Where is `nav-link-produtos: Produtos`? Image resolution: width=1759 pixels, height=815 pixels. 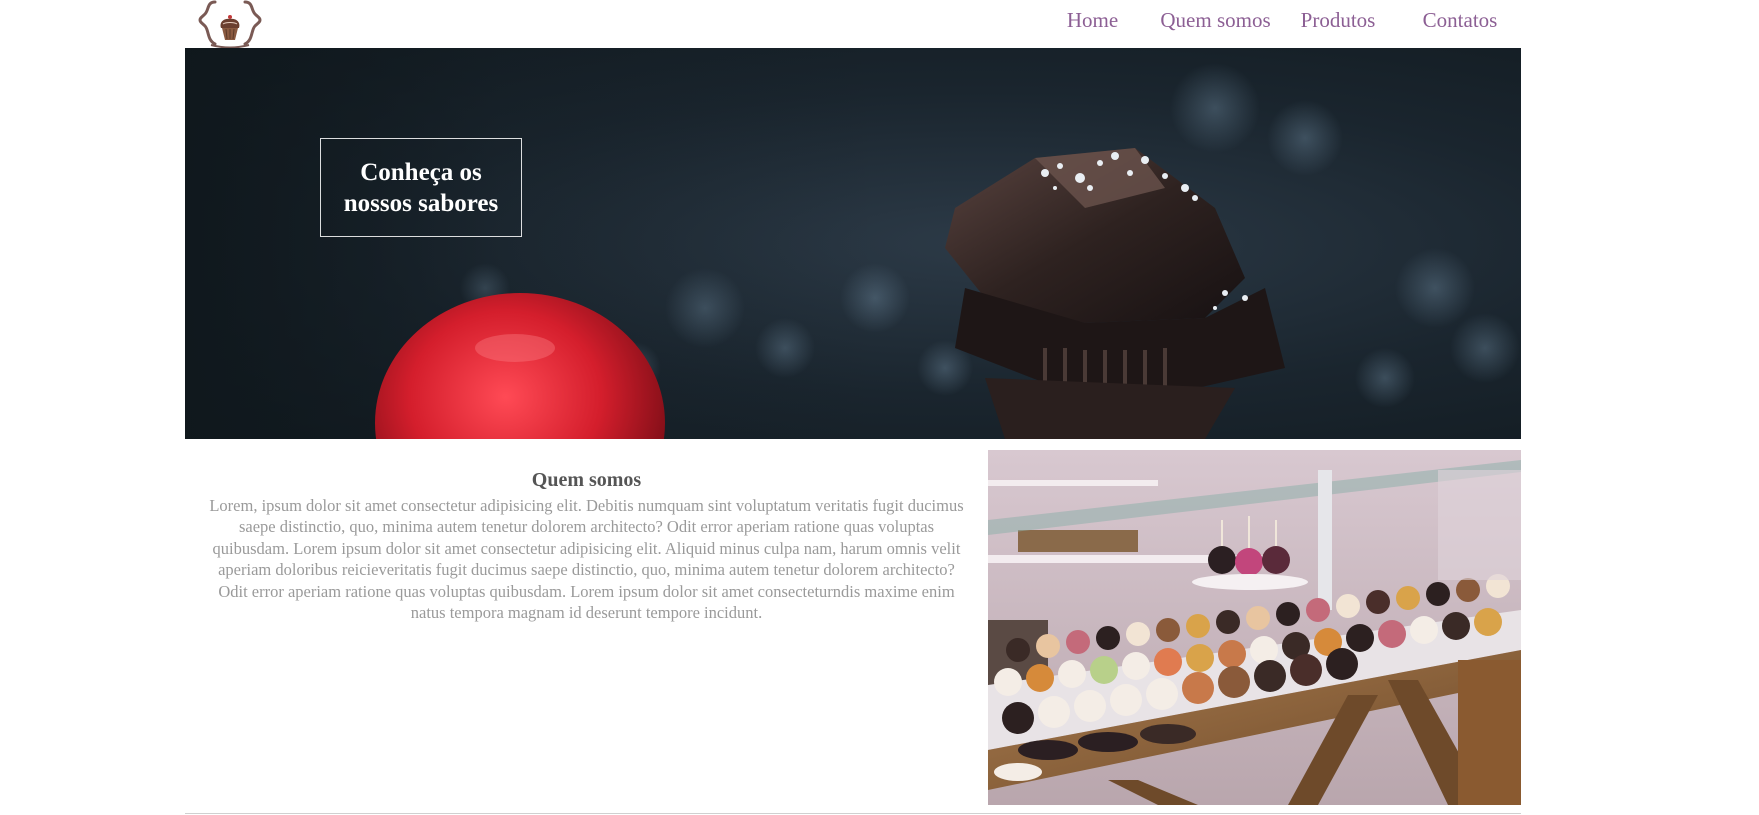 nav-link-produtos: Produtos is located at coordinates (1338, 21).